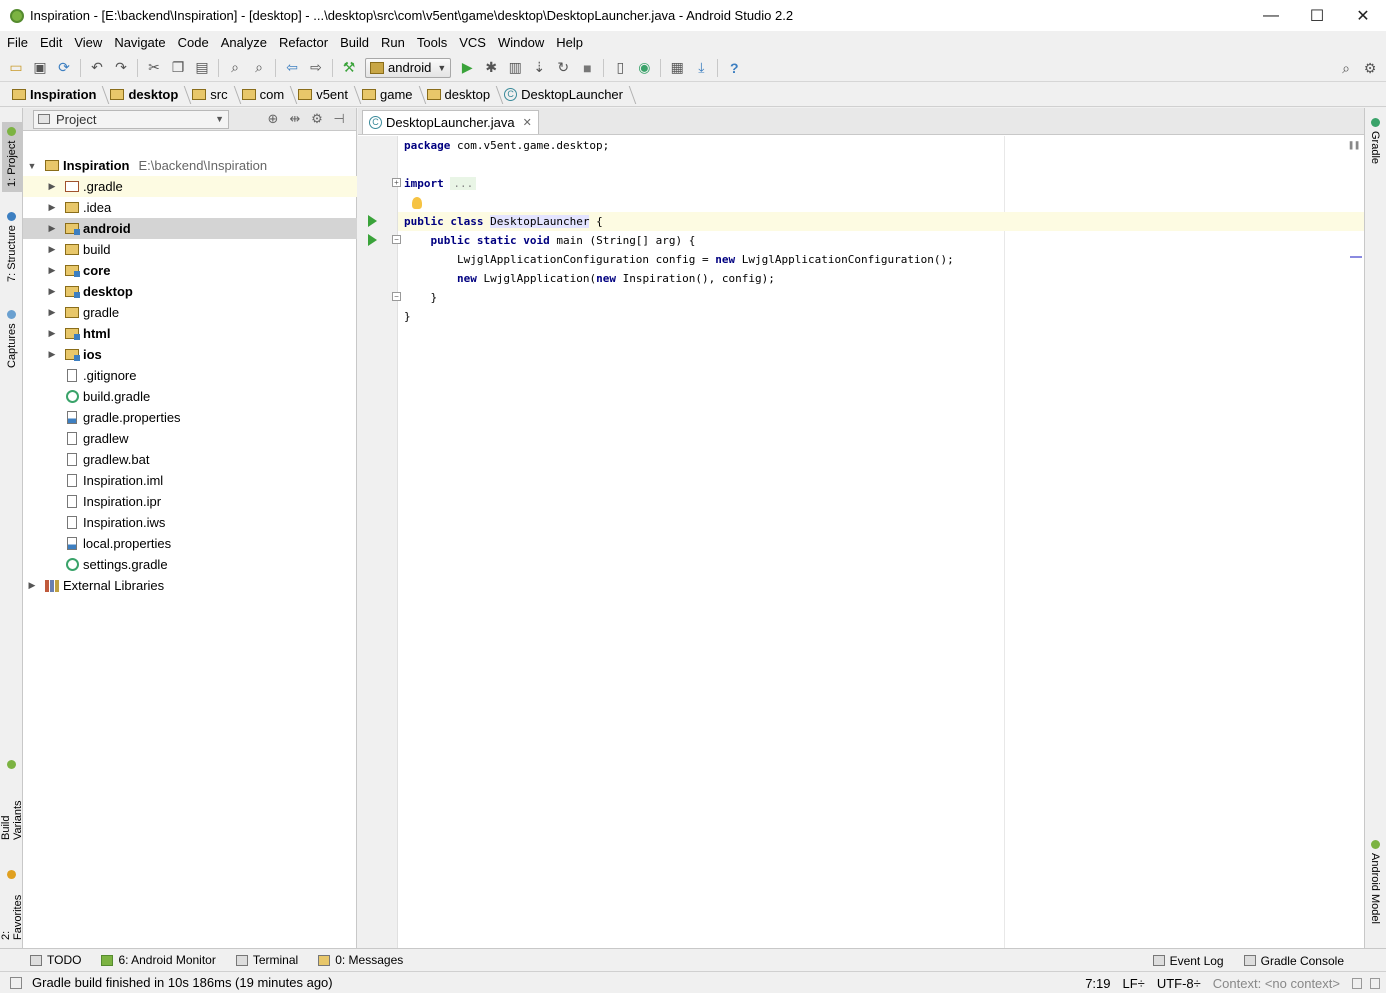 The image size is (1386, 993). What do you see at coordinates (734, 68) in the screenshot?
I see `help-icon: ?` at bounding box center [734, 68].